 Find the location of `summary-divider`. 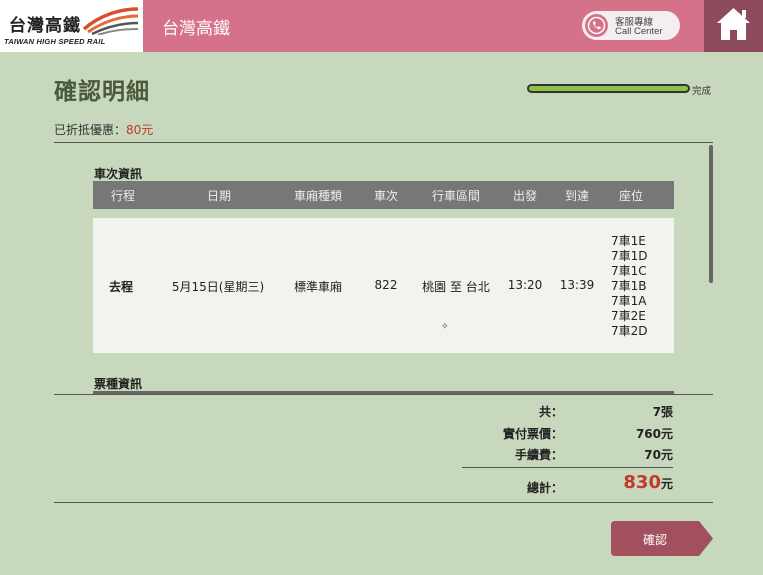

summary-divider is located at coordinates (567, 467).